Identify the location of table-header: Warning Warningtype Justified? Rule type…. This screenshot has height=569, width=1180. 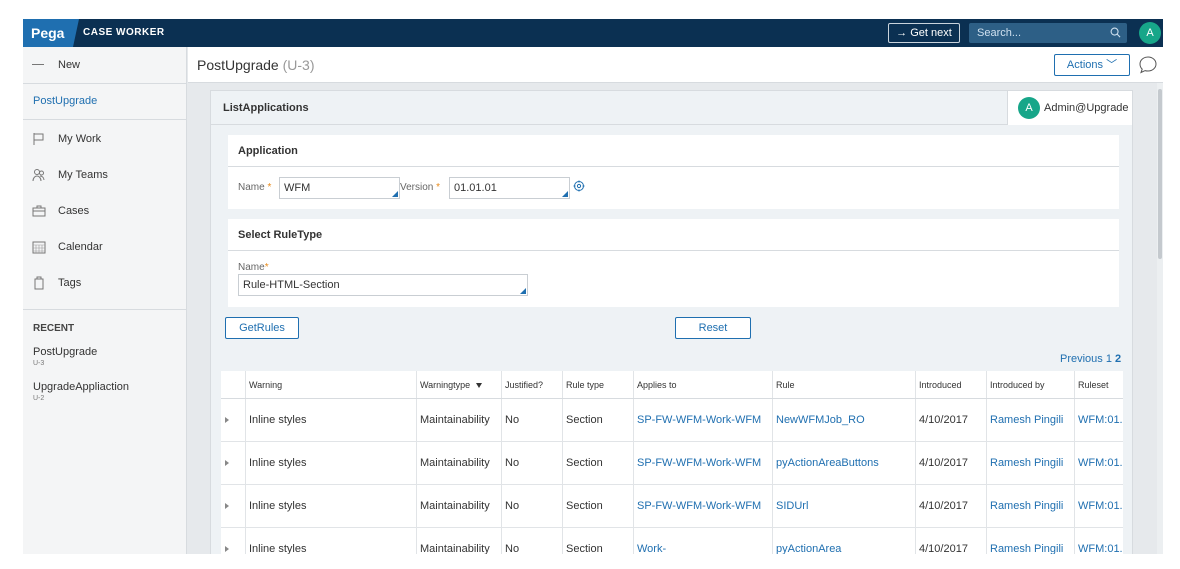
(672, 385).